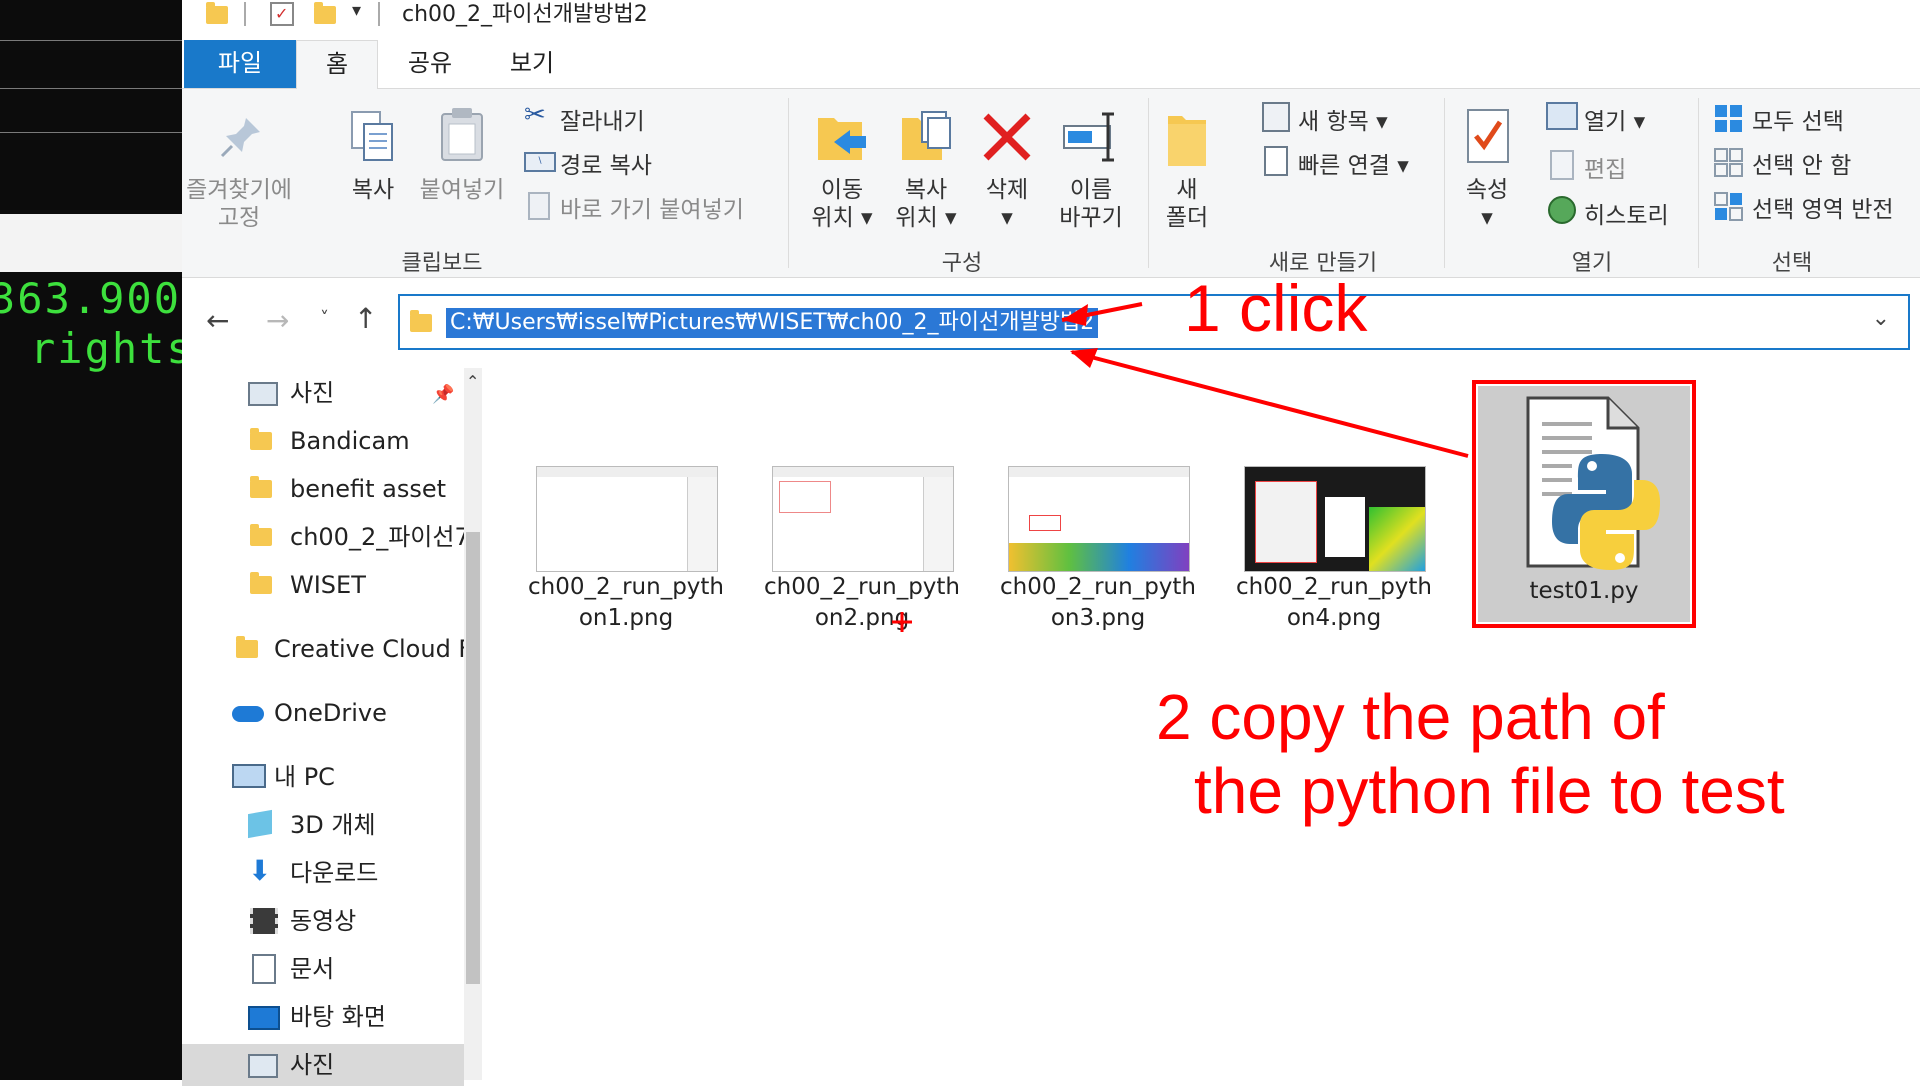  Describe the element at coordinates (1180, 467) in the screenshot. I see `annotation-arrows` at that location.